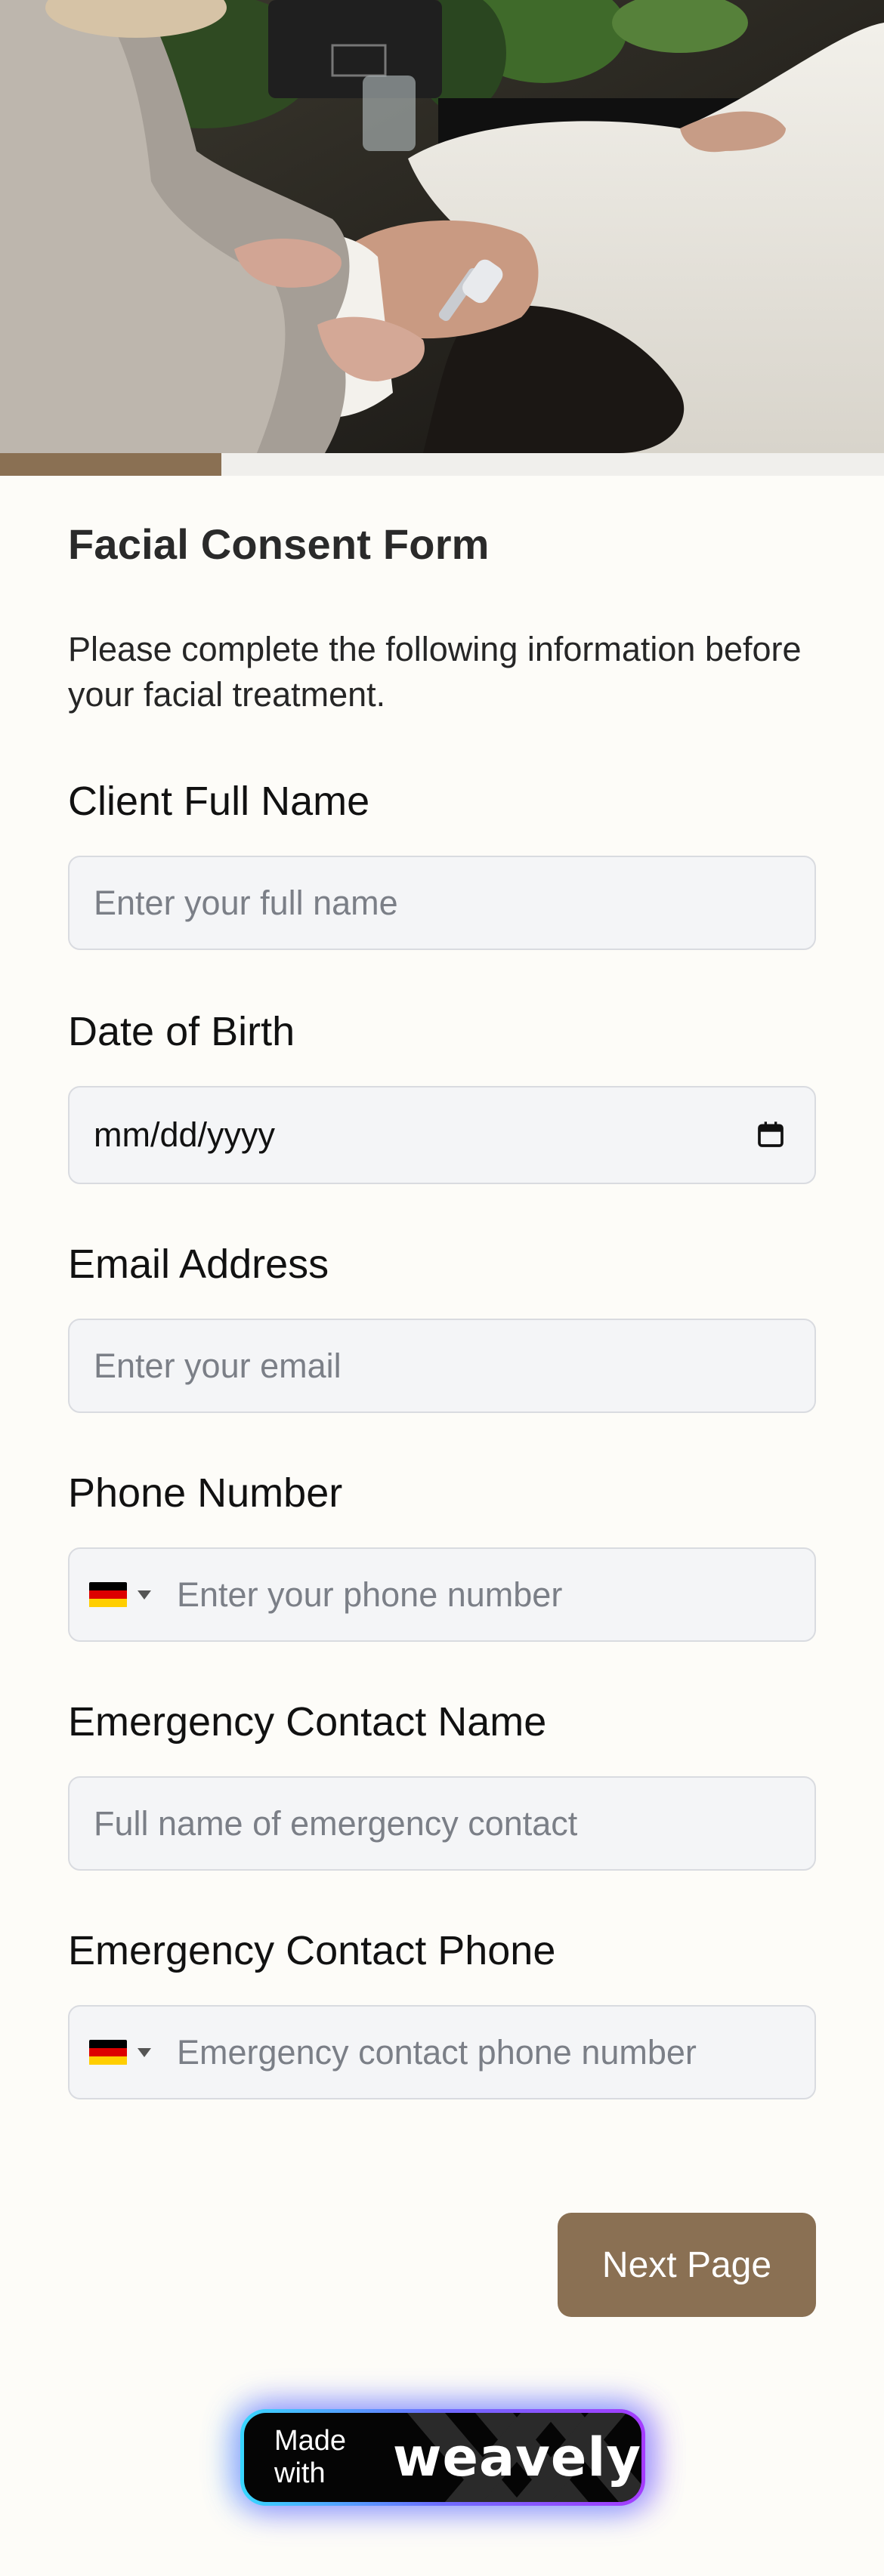  I want to click on phone-number-input: Enter your phone number, so click(442, 1594).